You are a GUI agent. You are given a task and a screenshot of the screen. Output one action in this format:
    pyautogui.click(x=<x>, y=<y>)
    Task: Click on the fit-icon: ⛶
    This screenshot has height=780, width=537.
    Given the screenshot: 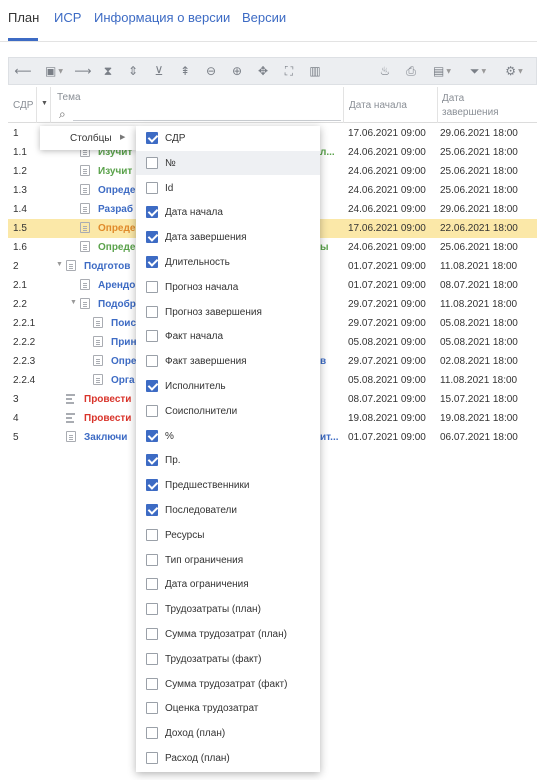 What is the action you would take?
    pyautogui.click(x=289, y=71)
    